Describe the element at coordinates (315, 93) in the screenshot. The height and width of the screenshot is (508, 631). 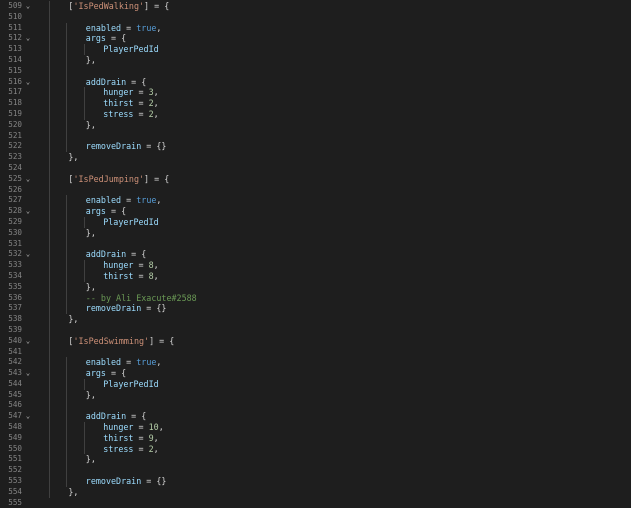
I see `code-line: 517 hunger = 3,` at that location.